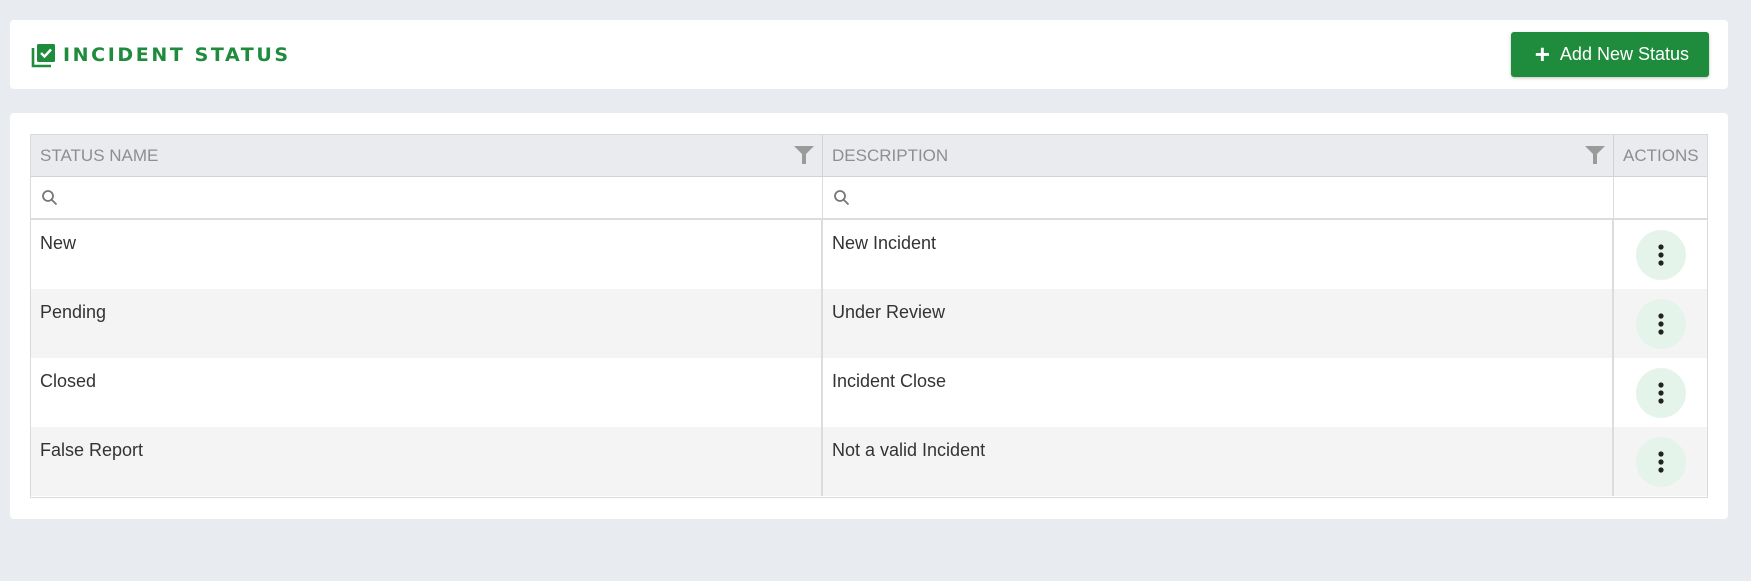 The image size is (1751, 581). Describe the element at coordinates (427, 155) in the screenshot. I see `column-header-status-name: STATUS NAME` at that location.